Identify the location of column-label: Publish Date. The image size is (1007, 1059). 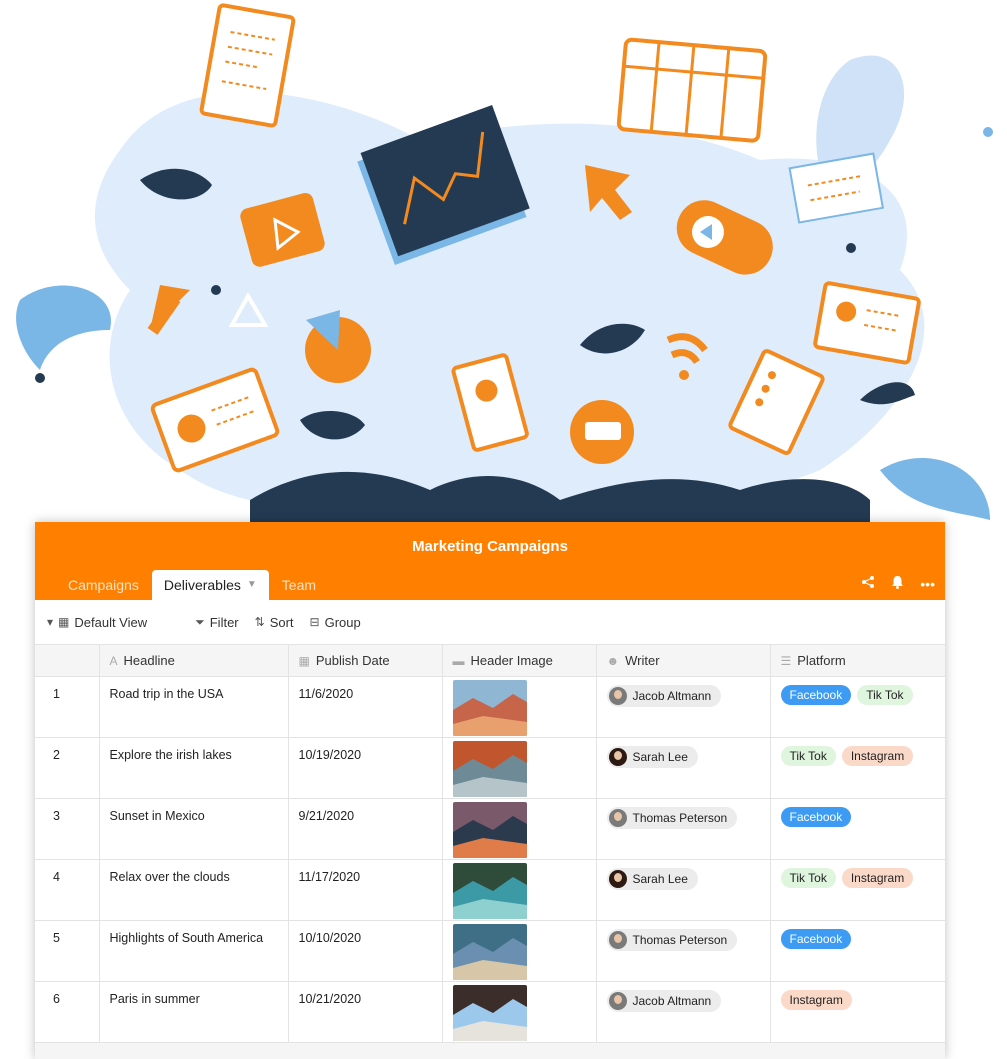
(352, 660).